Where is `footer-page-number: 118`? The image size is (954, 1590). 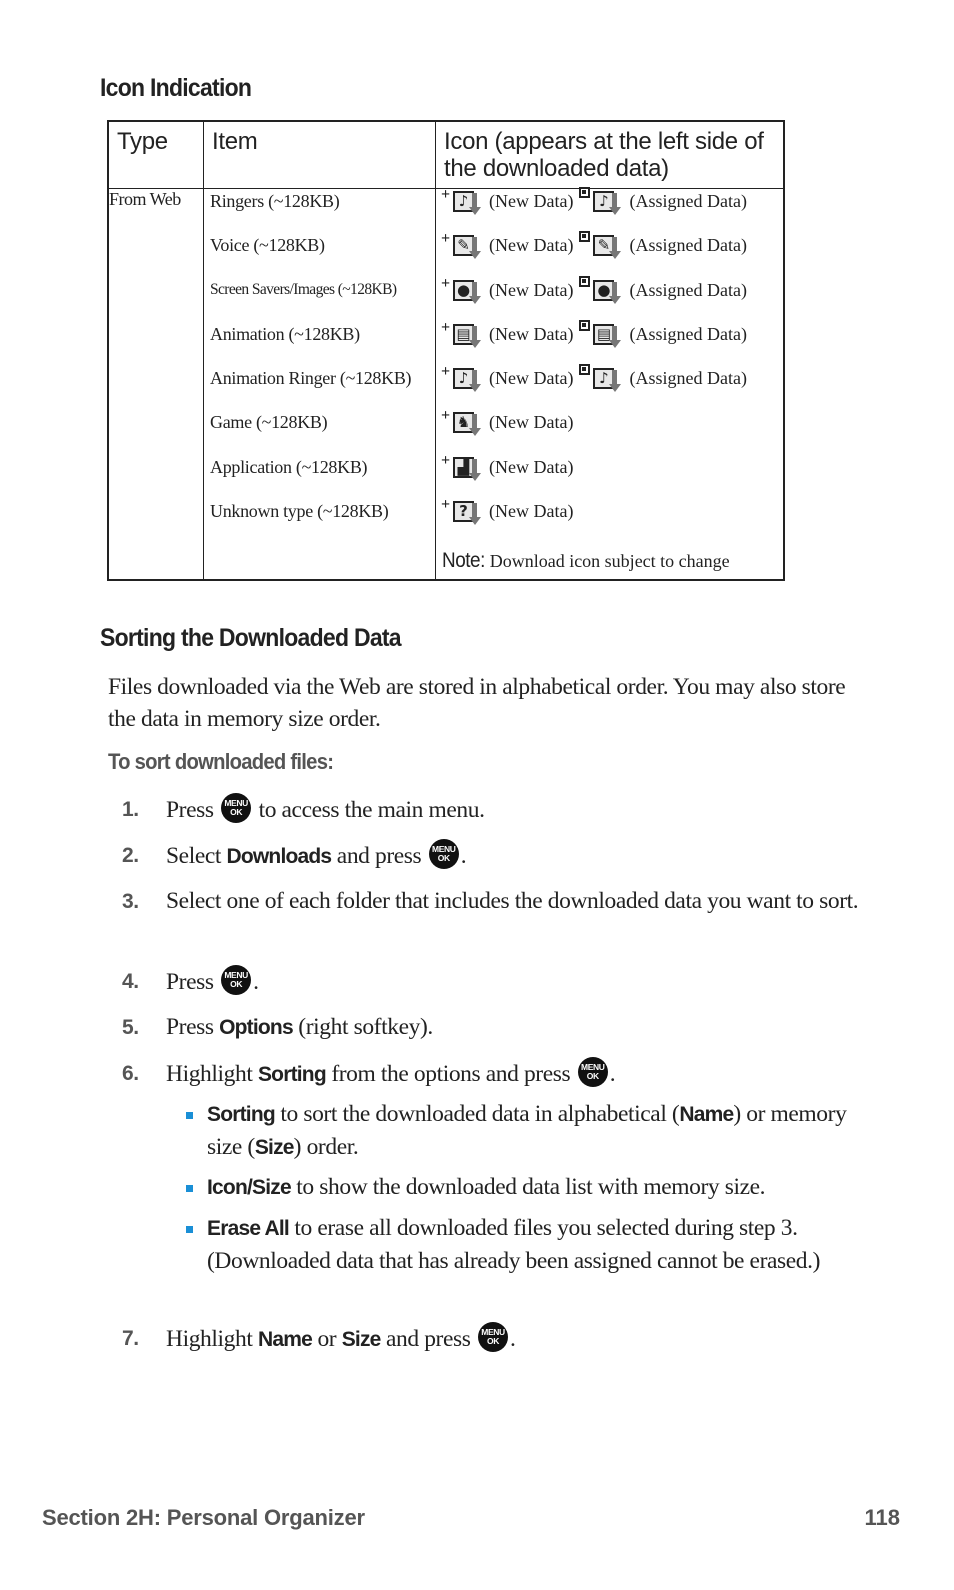
footer-page-number: 118 is located at coordinates (882, 1517).